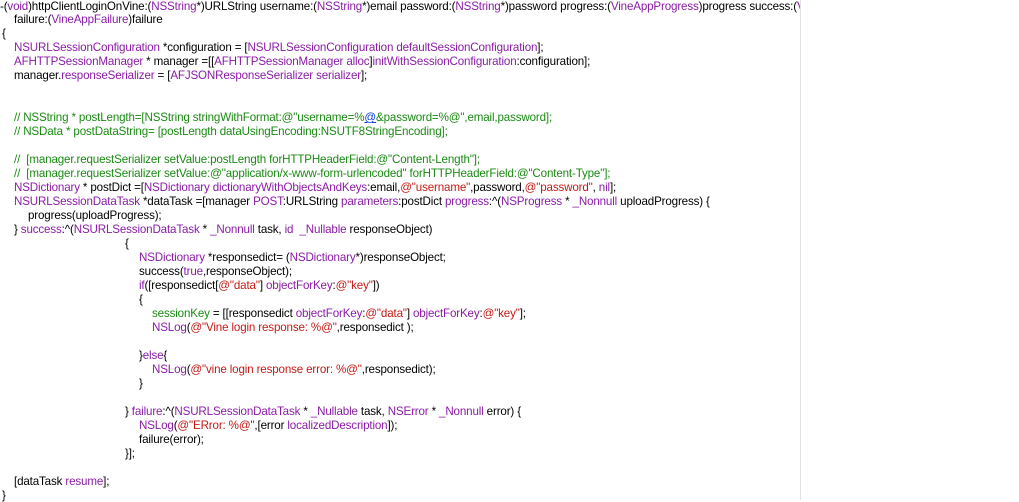 Image resolution: width=1019 pixels, height=502 pixels. I want to click on code-token: id, so click(289, 229).